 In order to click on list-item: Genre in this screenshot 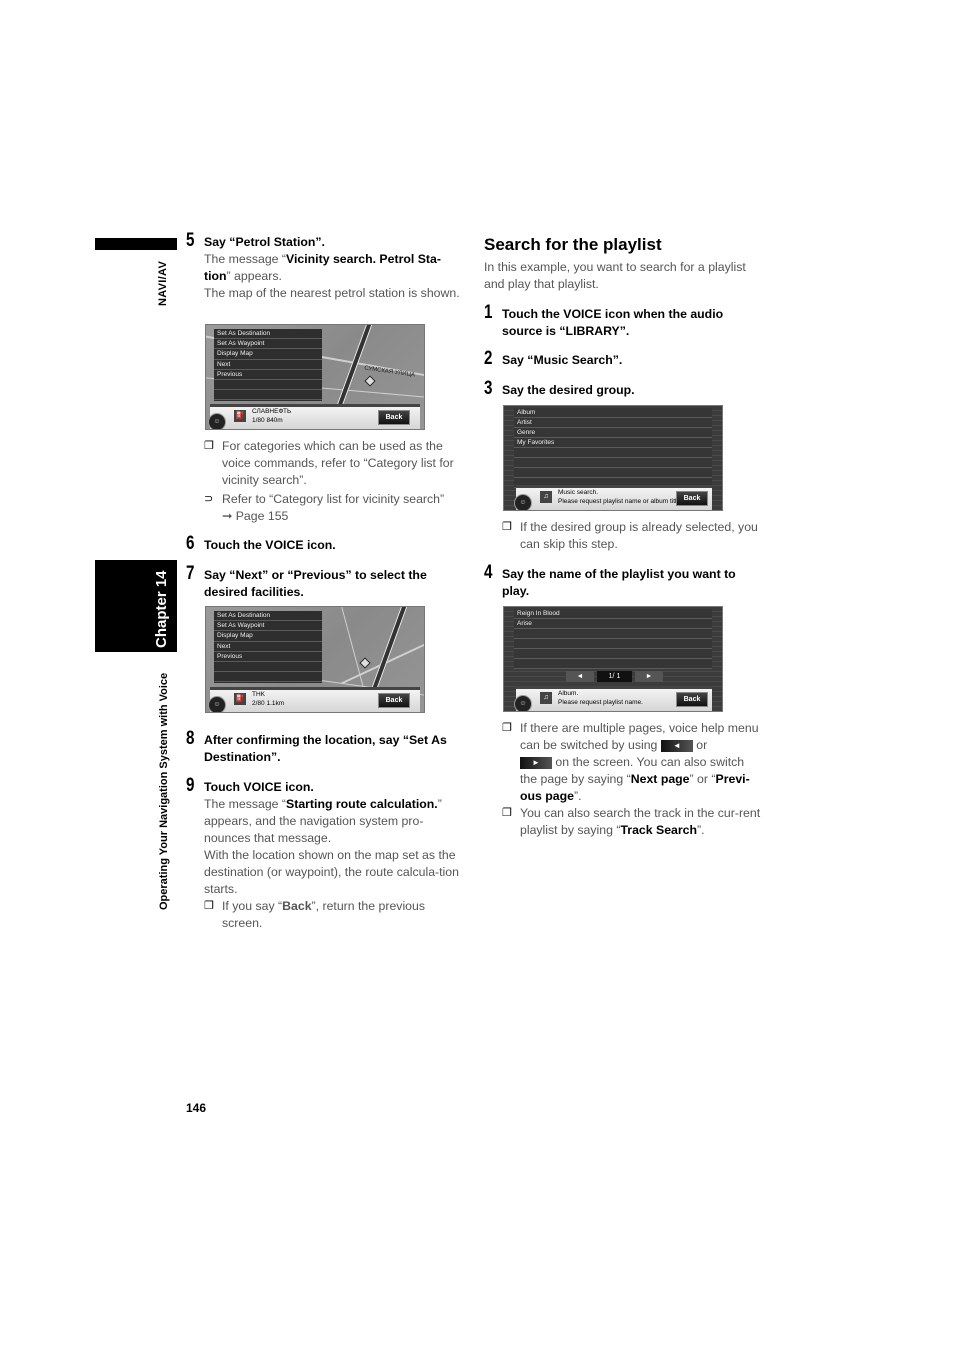, I will do `click(613, 433)`.